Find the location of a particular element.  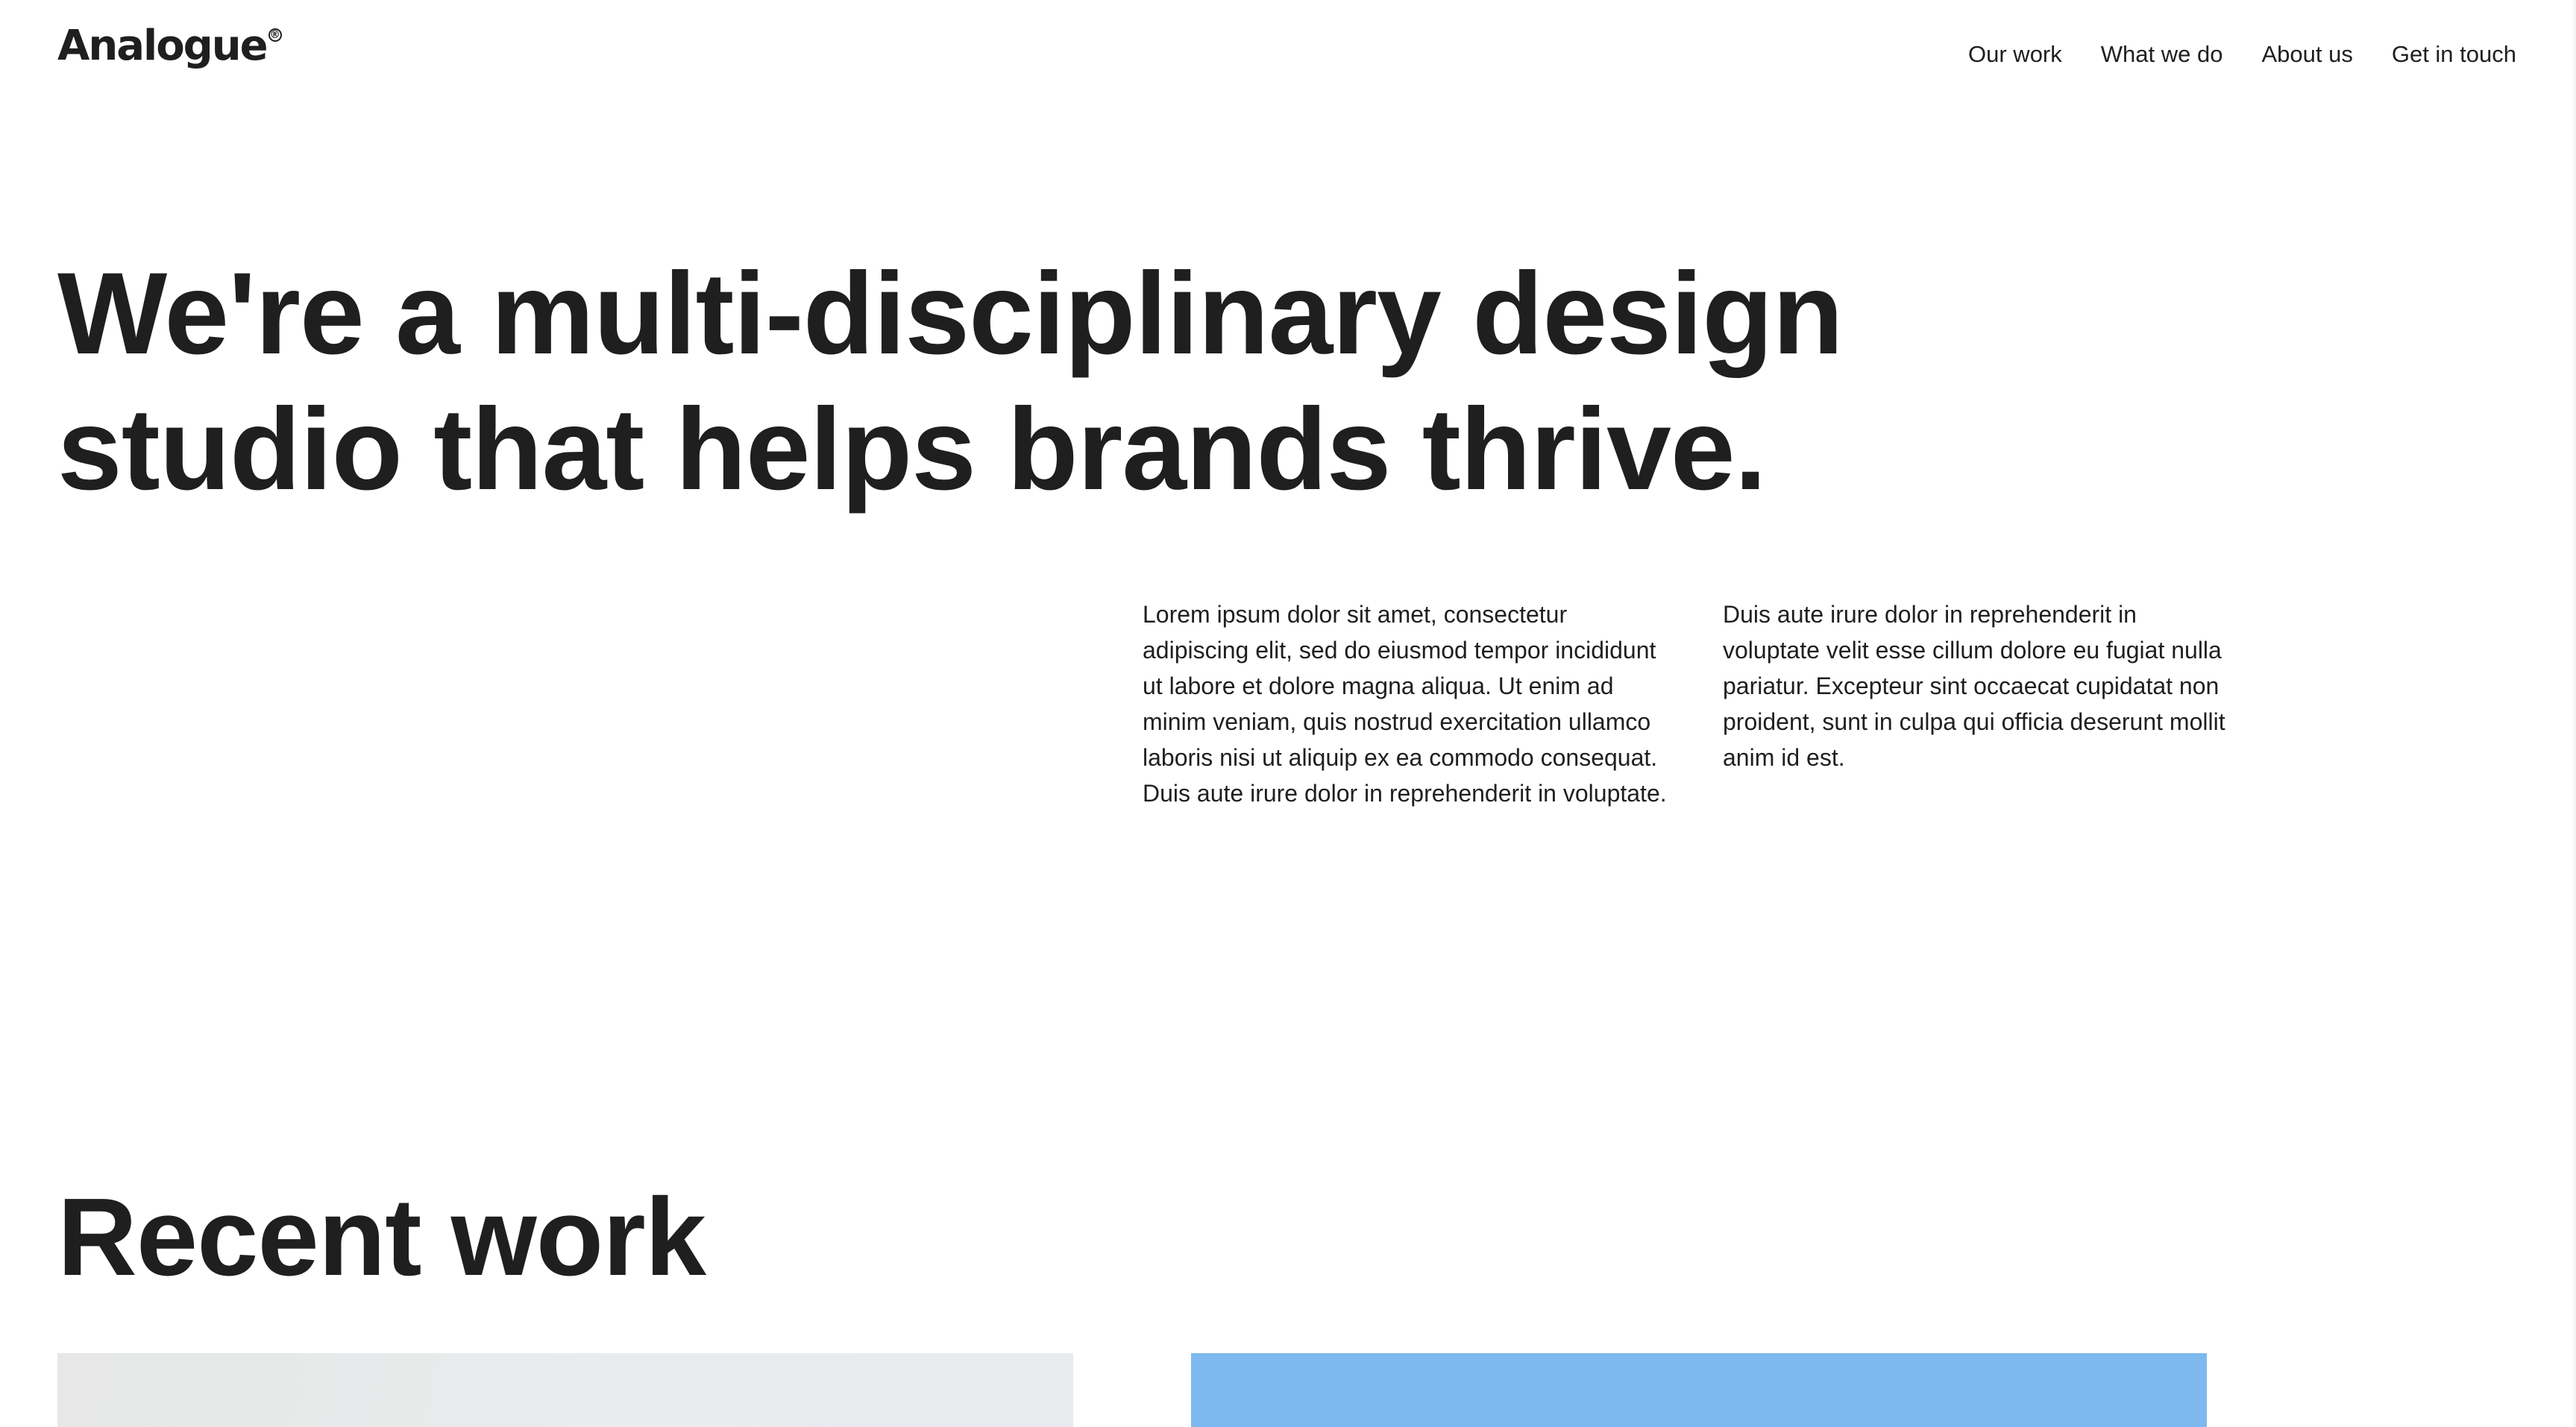

brand-name: Analogue is located at coordinates (163, 46).